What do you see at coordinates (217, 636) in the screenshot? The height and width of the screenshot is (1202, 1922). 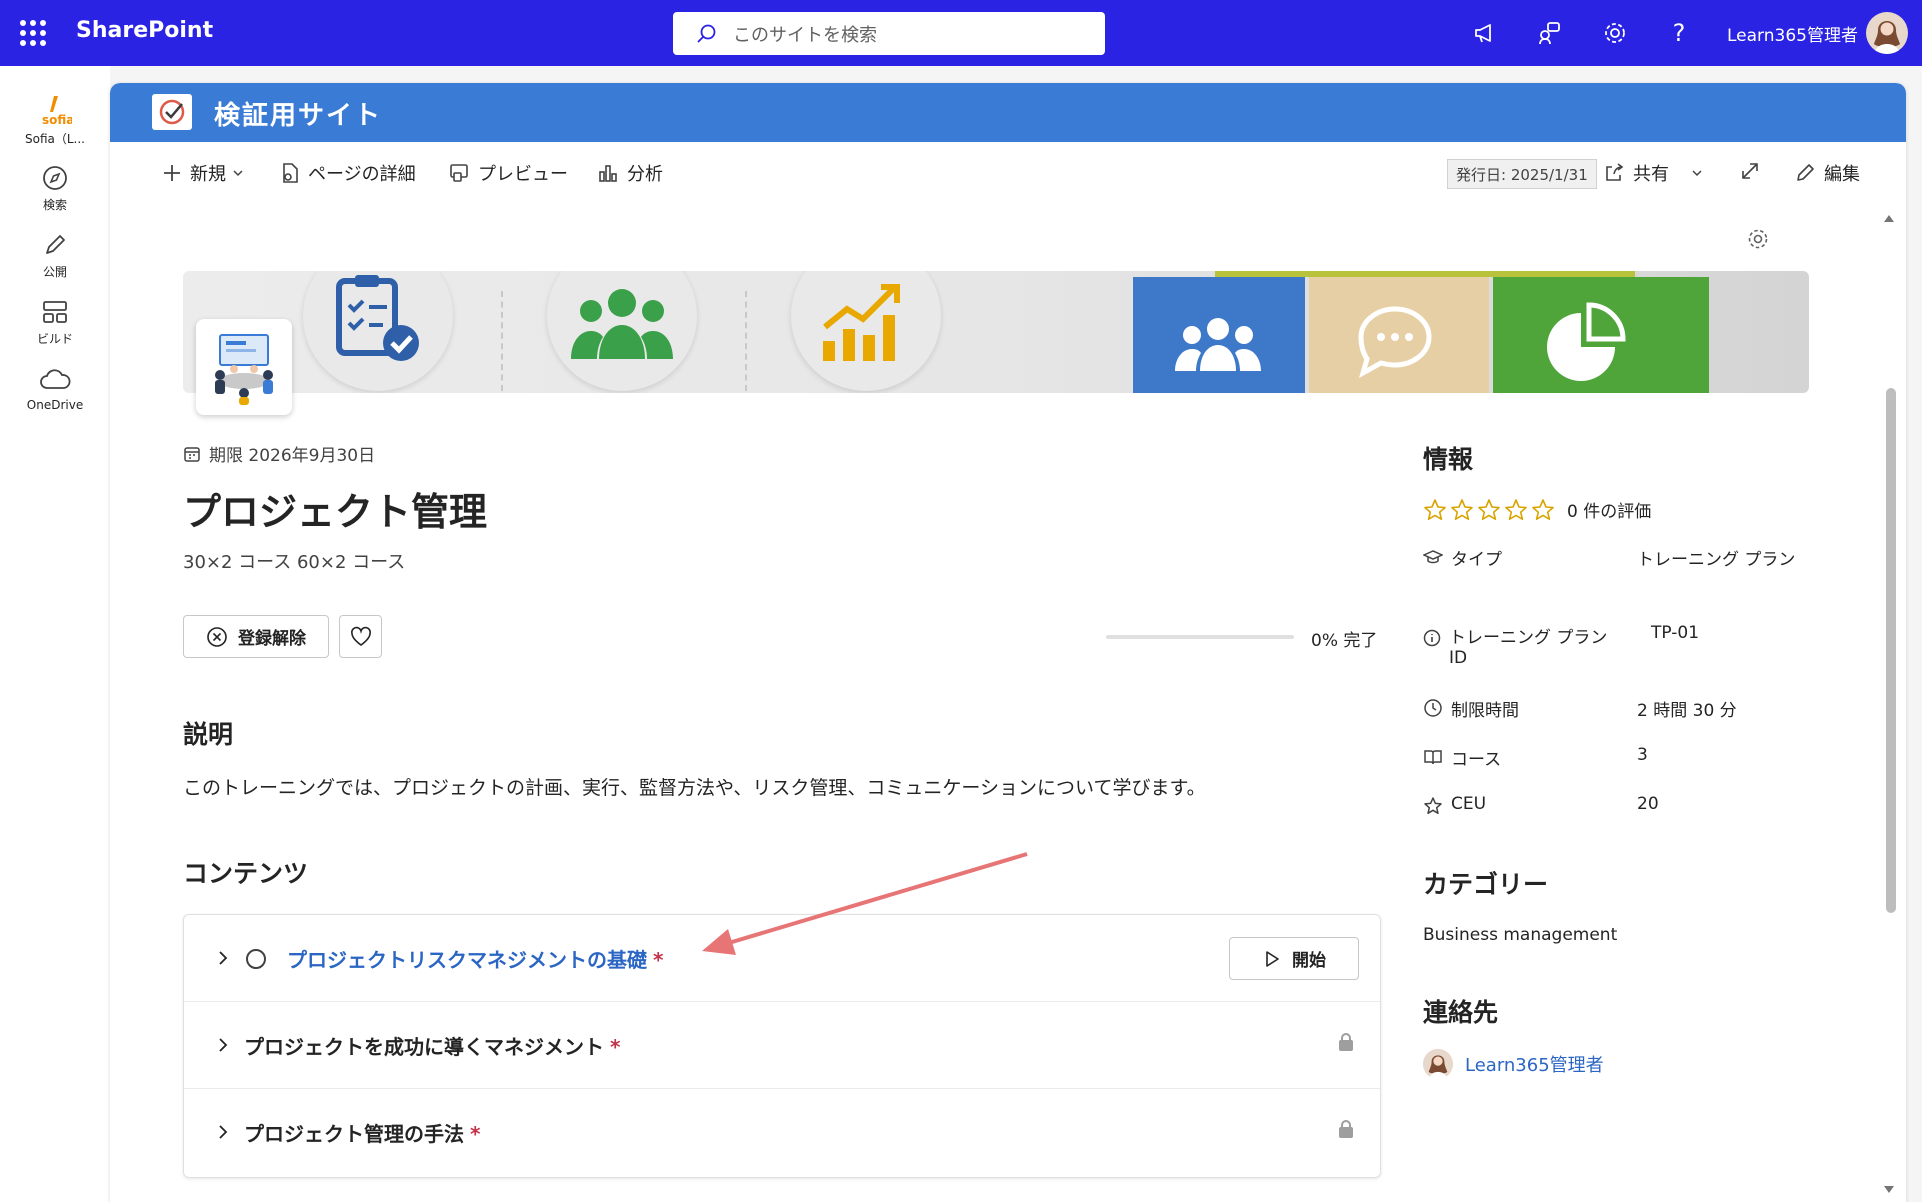 I see `circle-x-icon` at bounding box center [217, 636].